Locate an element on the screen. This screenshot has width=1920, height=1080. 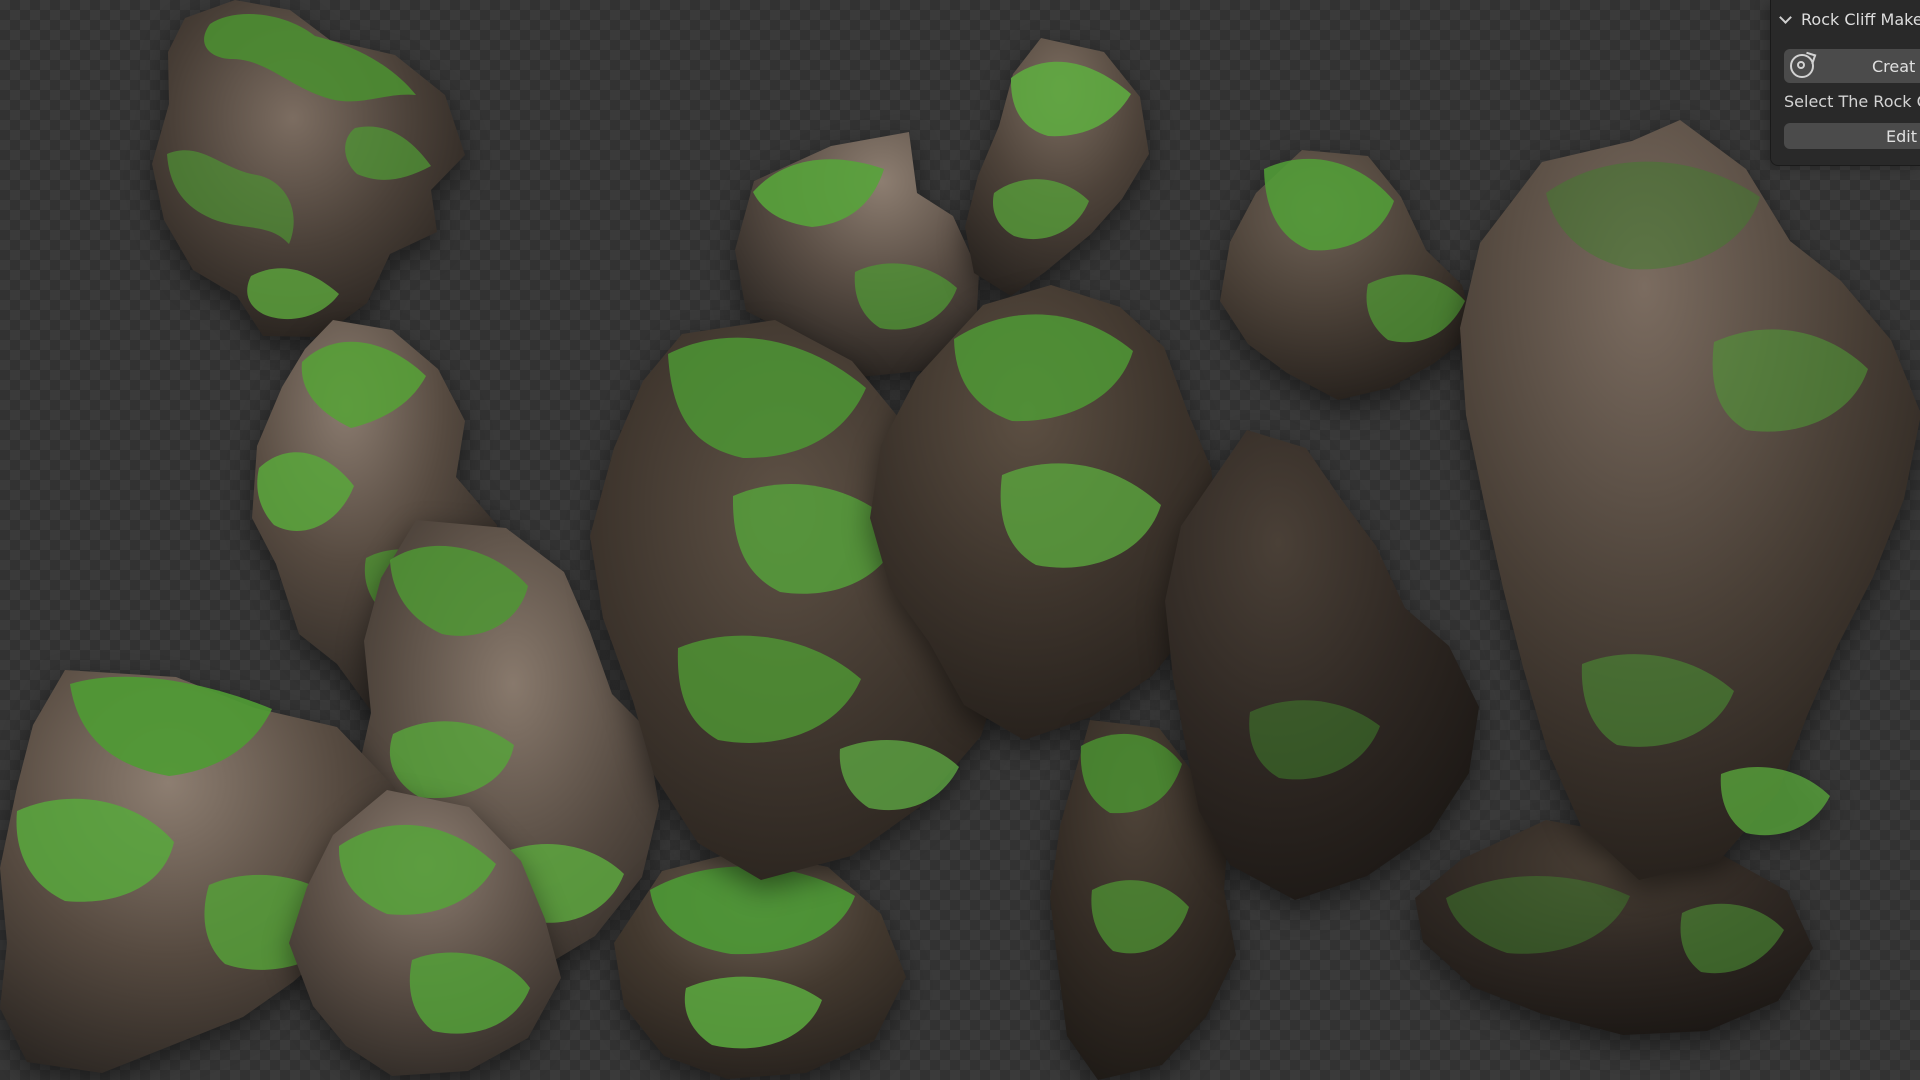
rock-bottom-left-small is located at coordinates (430, 935).